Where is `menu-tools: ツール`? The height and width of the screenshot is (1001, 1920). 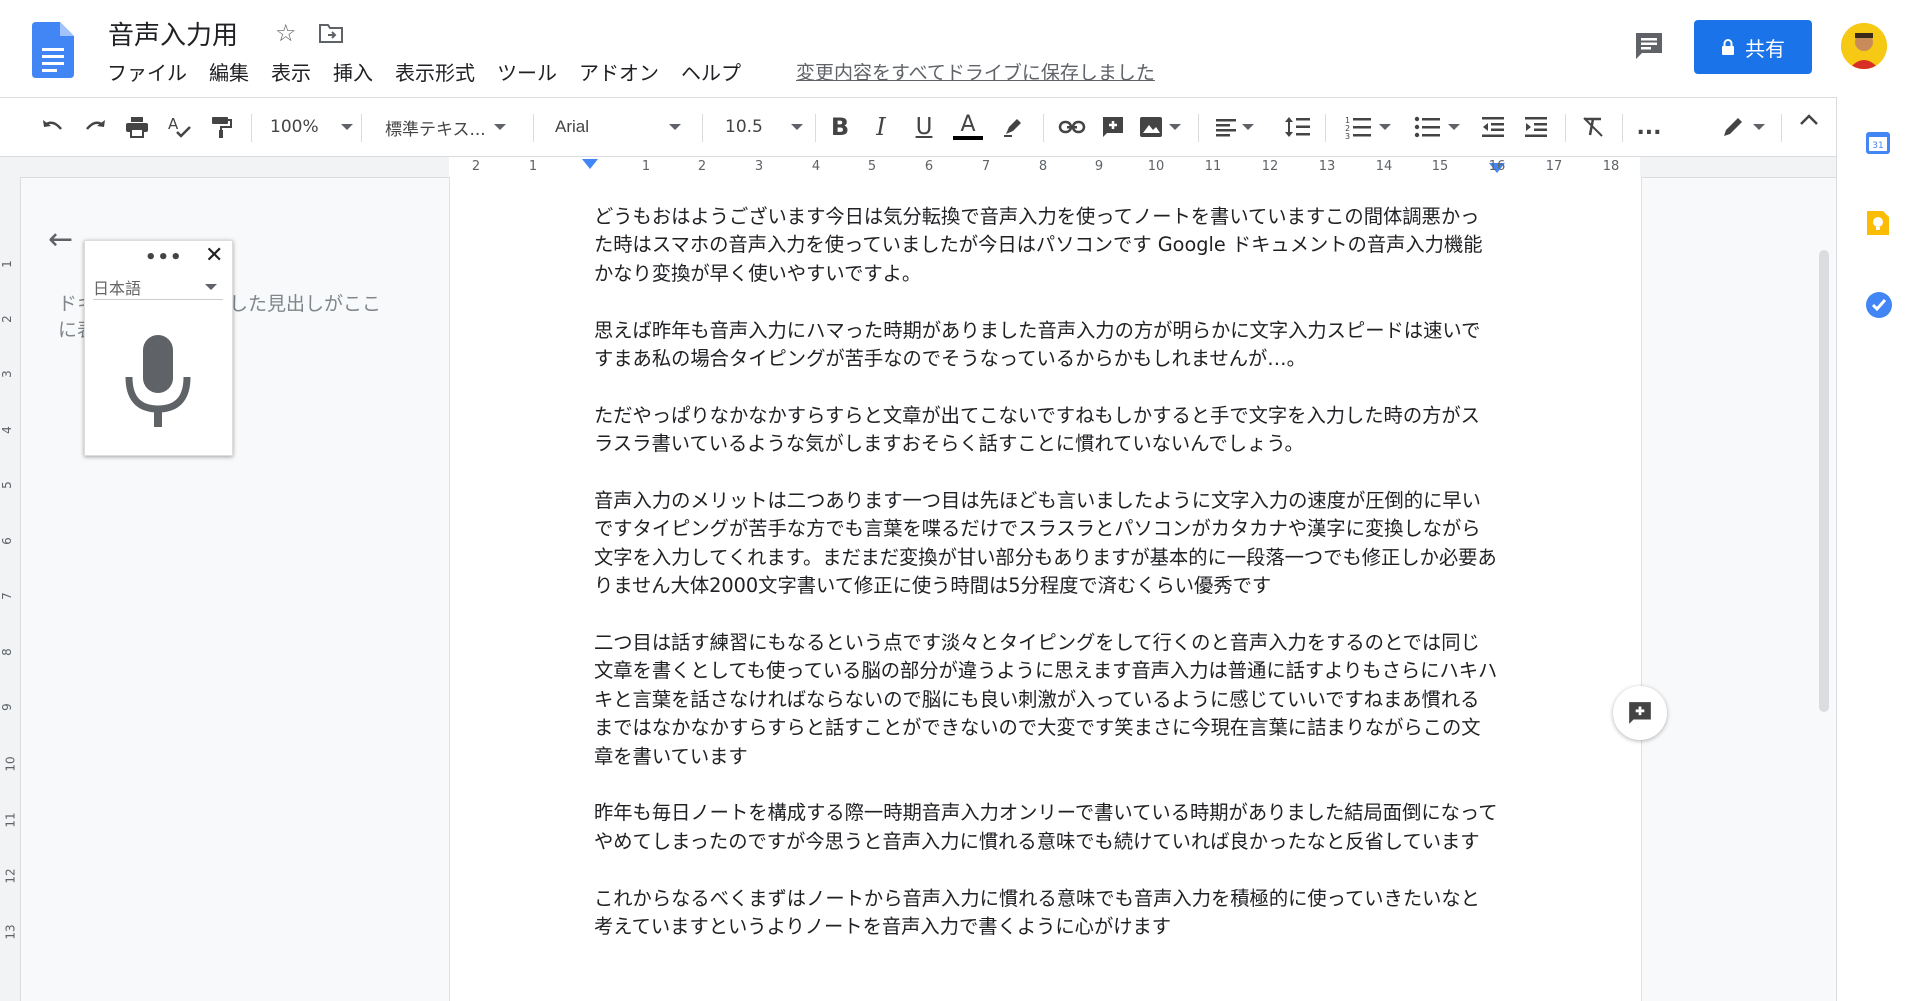 menu-tools: ツール is located at coordinates (527, 73).